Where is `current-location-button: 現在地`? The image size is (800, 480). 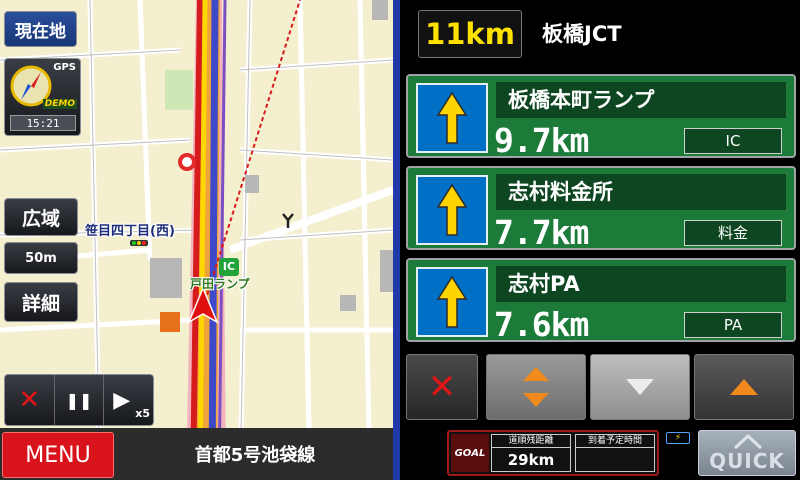
current-location-button: 現在地 is located at coordinates (40, 29).